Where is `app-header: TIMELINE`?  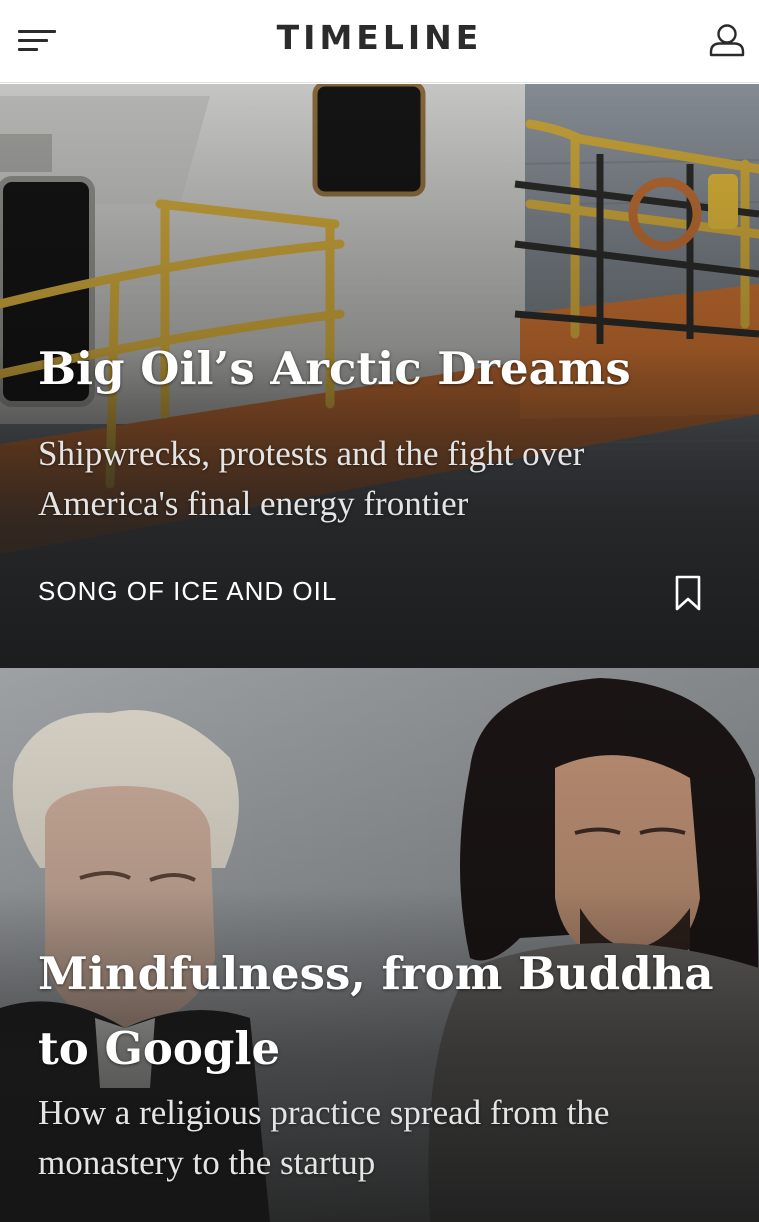
app-header: TIMELINE is located at coordinates (379, 41).